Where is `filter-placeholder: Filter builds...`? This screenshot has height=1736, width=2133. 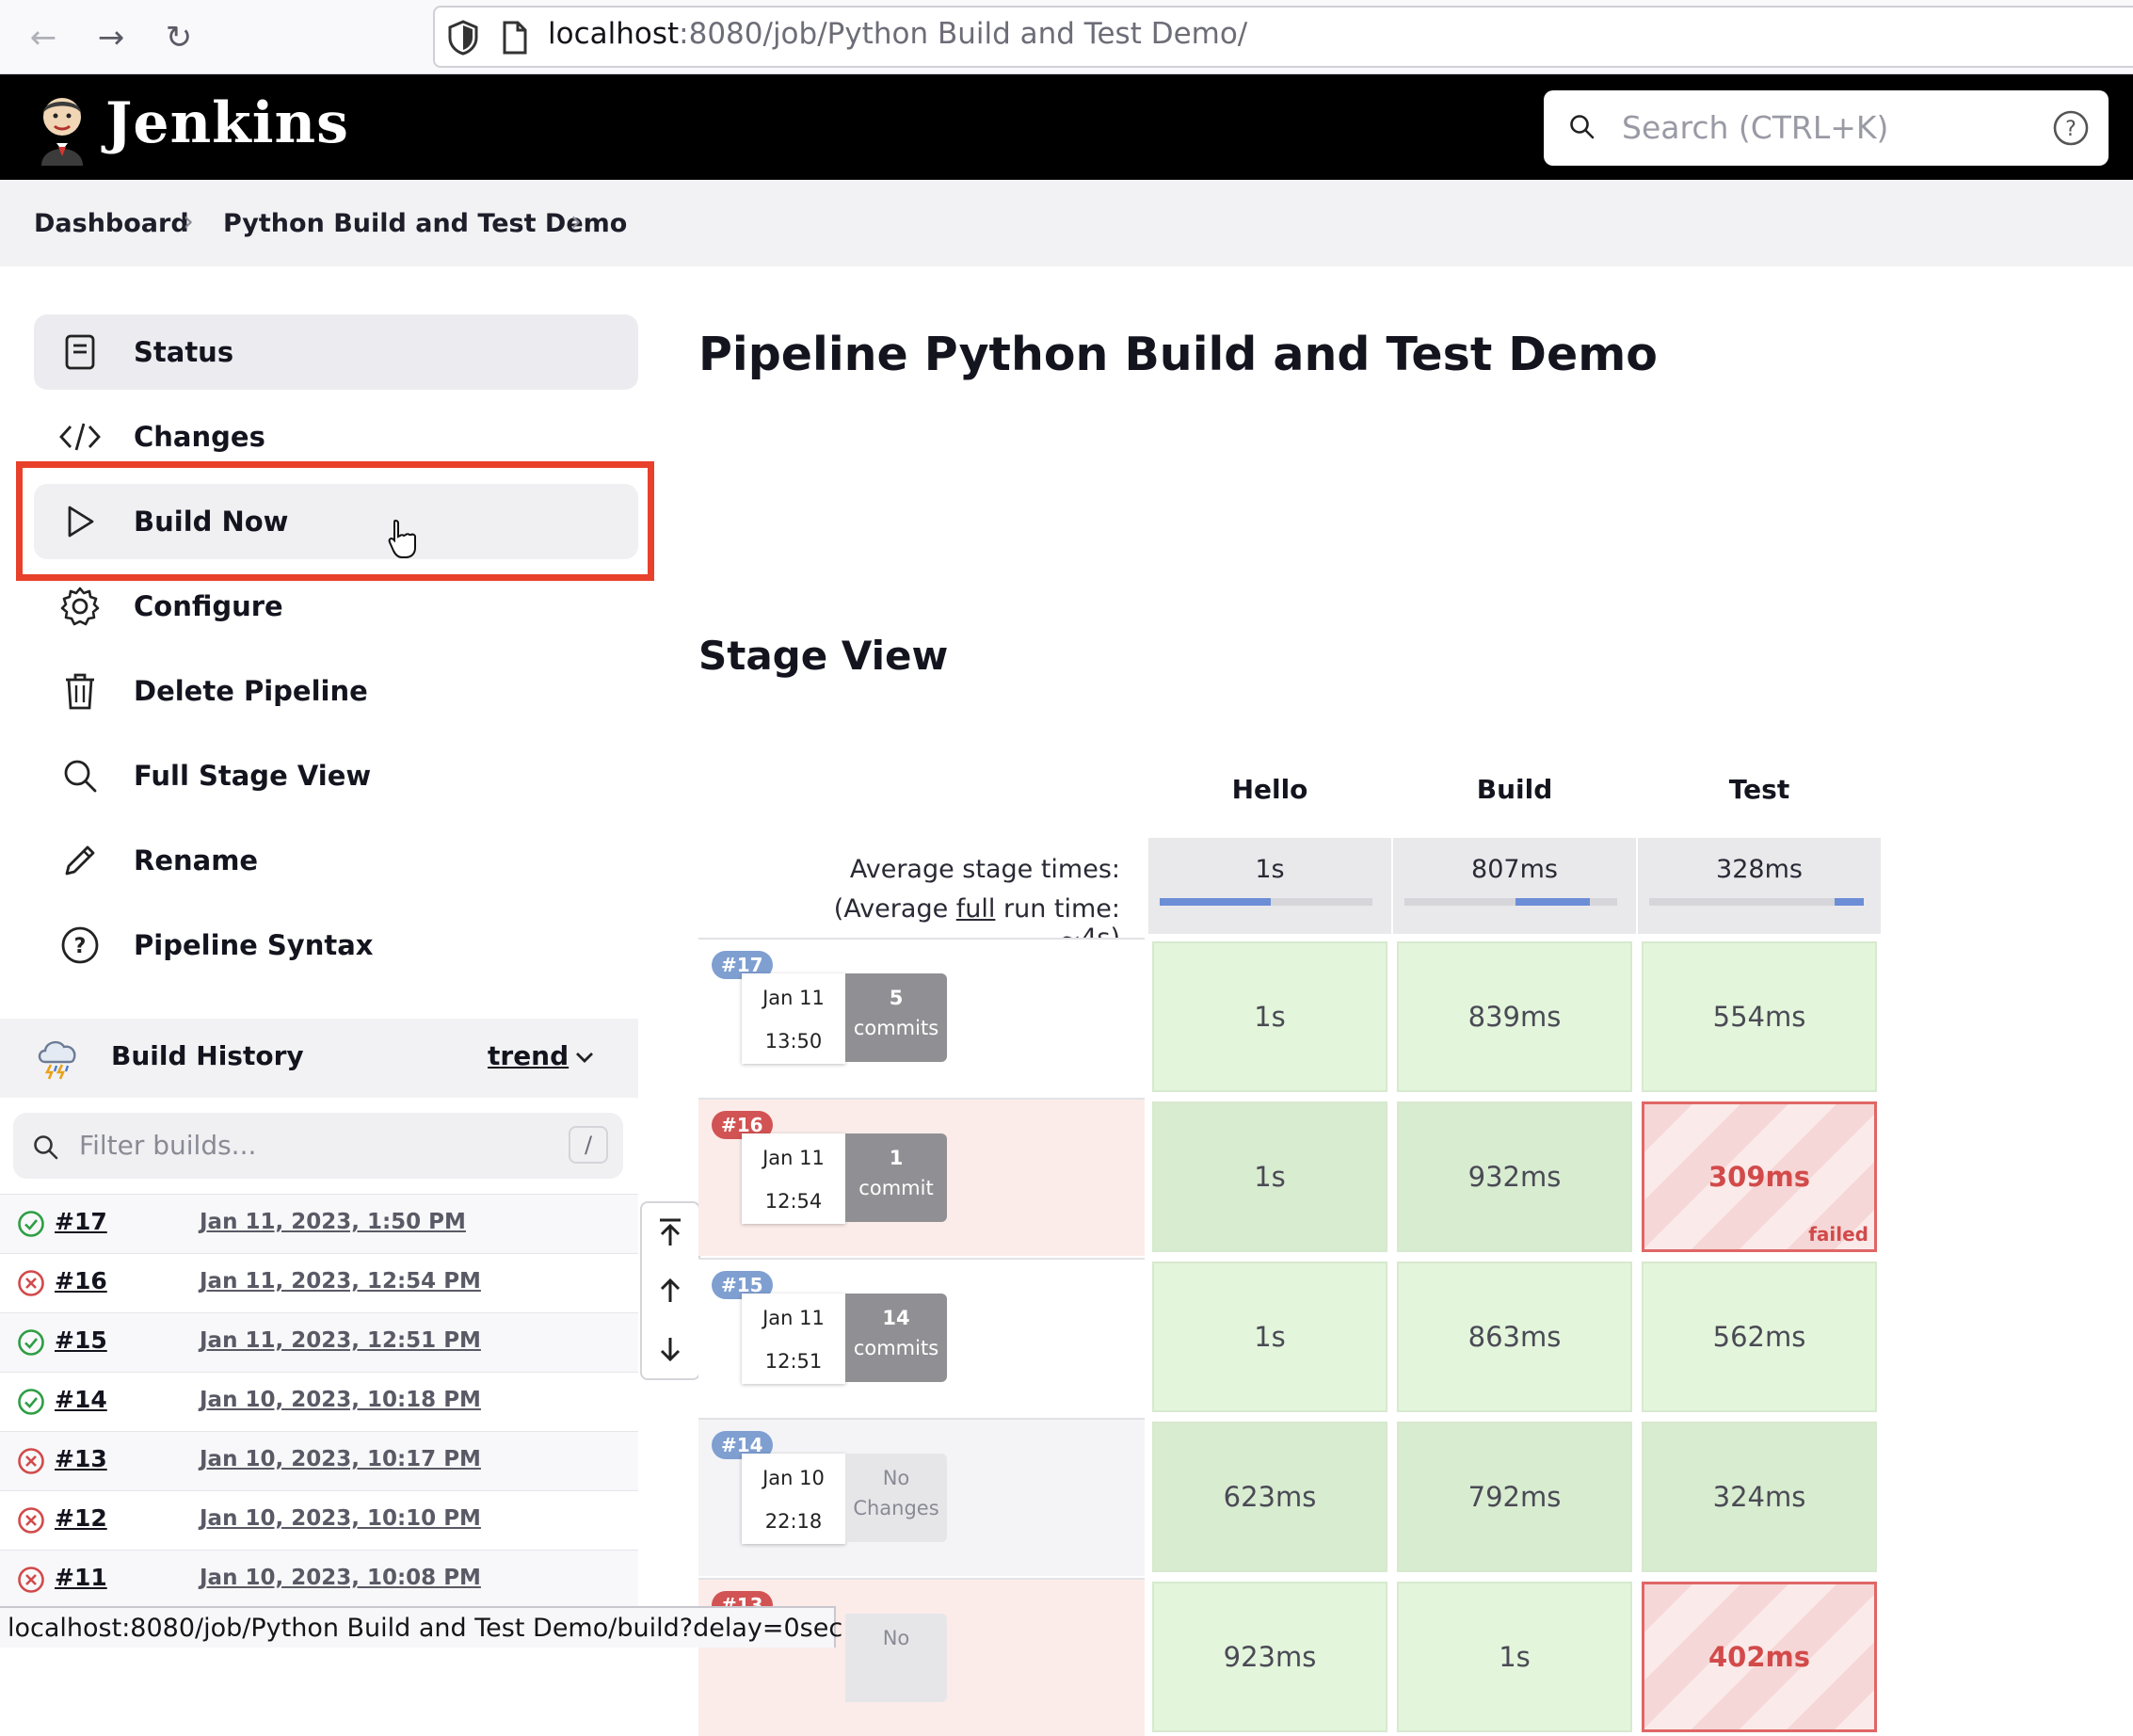
filter-placeholder: Filter builds... is located at coordinates (167, 1146).